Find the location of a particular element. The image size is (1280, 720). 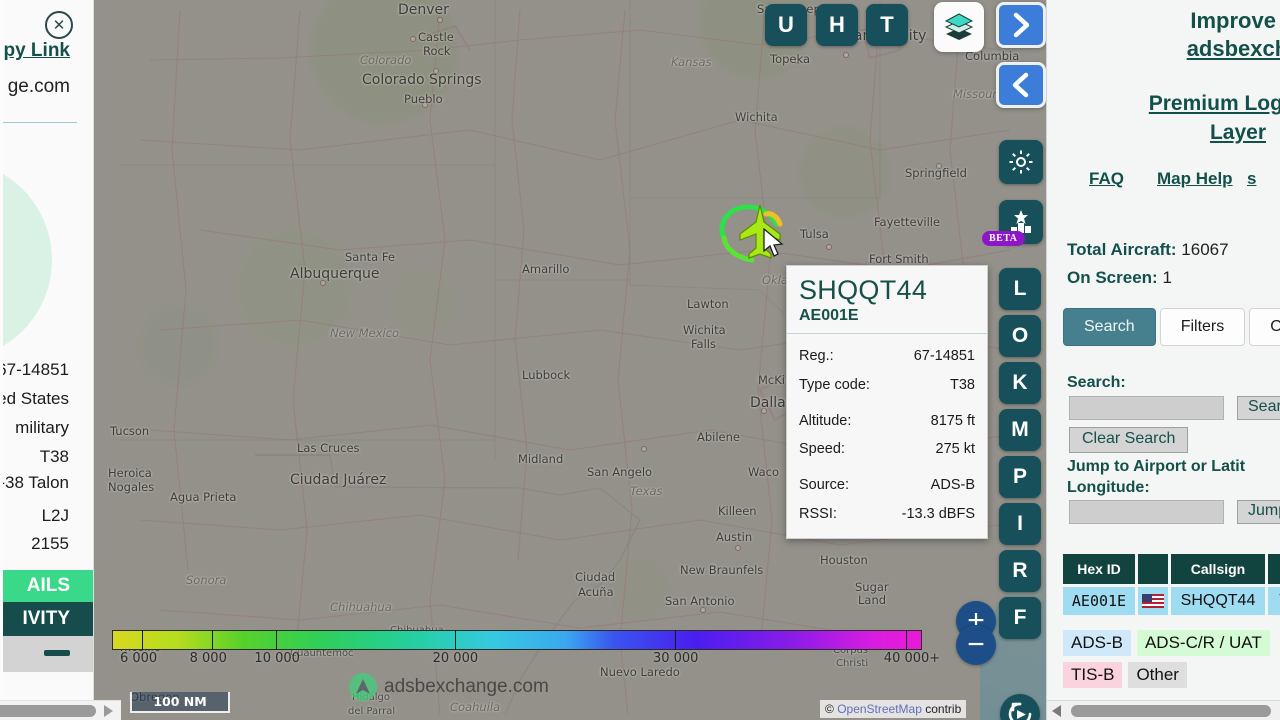

activity-slider-handle is located at coordinates (57, 653).